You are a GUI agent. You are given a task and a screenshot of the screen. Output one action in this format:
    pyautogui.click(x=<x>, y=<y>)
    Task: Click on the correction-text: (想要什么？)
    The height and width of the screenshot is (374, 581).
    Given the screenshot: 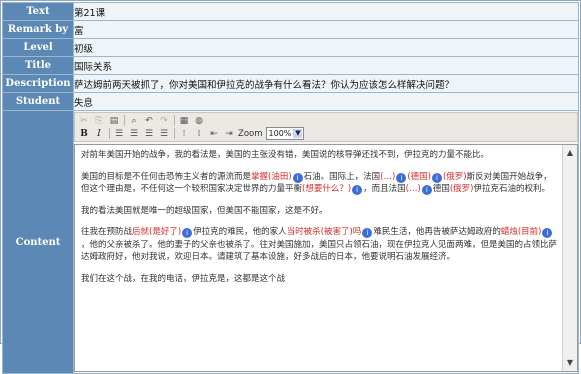 What is the action you would take?
    pyautogui.click(x=327, y=189)
    